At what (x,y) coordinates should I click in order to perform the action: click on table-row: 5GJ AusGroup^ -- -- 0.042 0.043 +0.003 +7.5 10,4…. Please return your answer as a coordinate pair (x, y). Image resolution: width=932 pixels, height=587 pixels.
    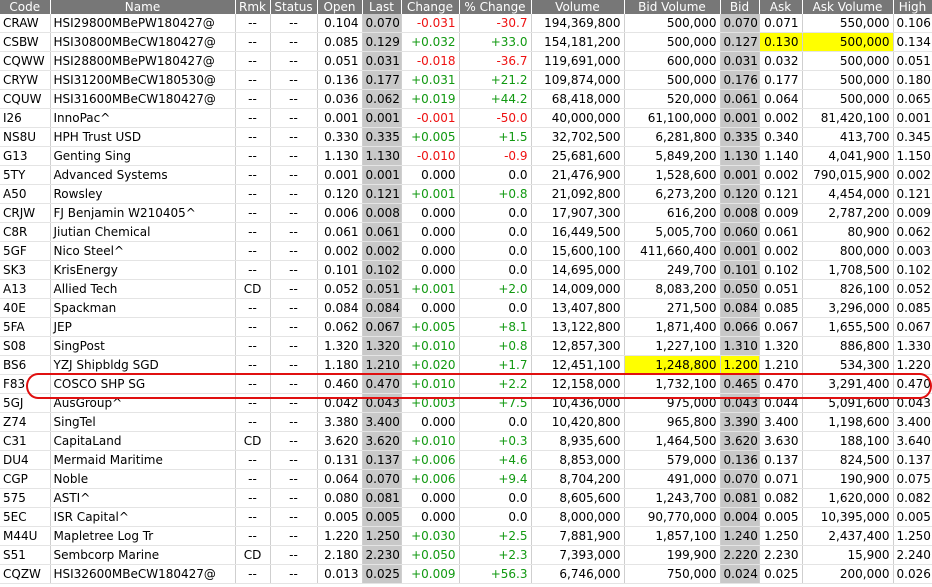
    Looking at the image, I should click on (466, 403).